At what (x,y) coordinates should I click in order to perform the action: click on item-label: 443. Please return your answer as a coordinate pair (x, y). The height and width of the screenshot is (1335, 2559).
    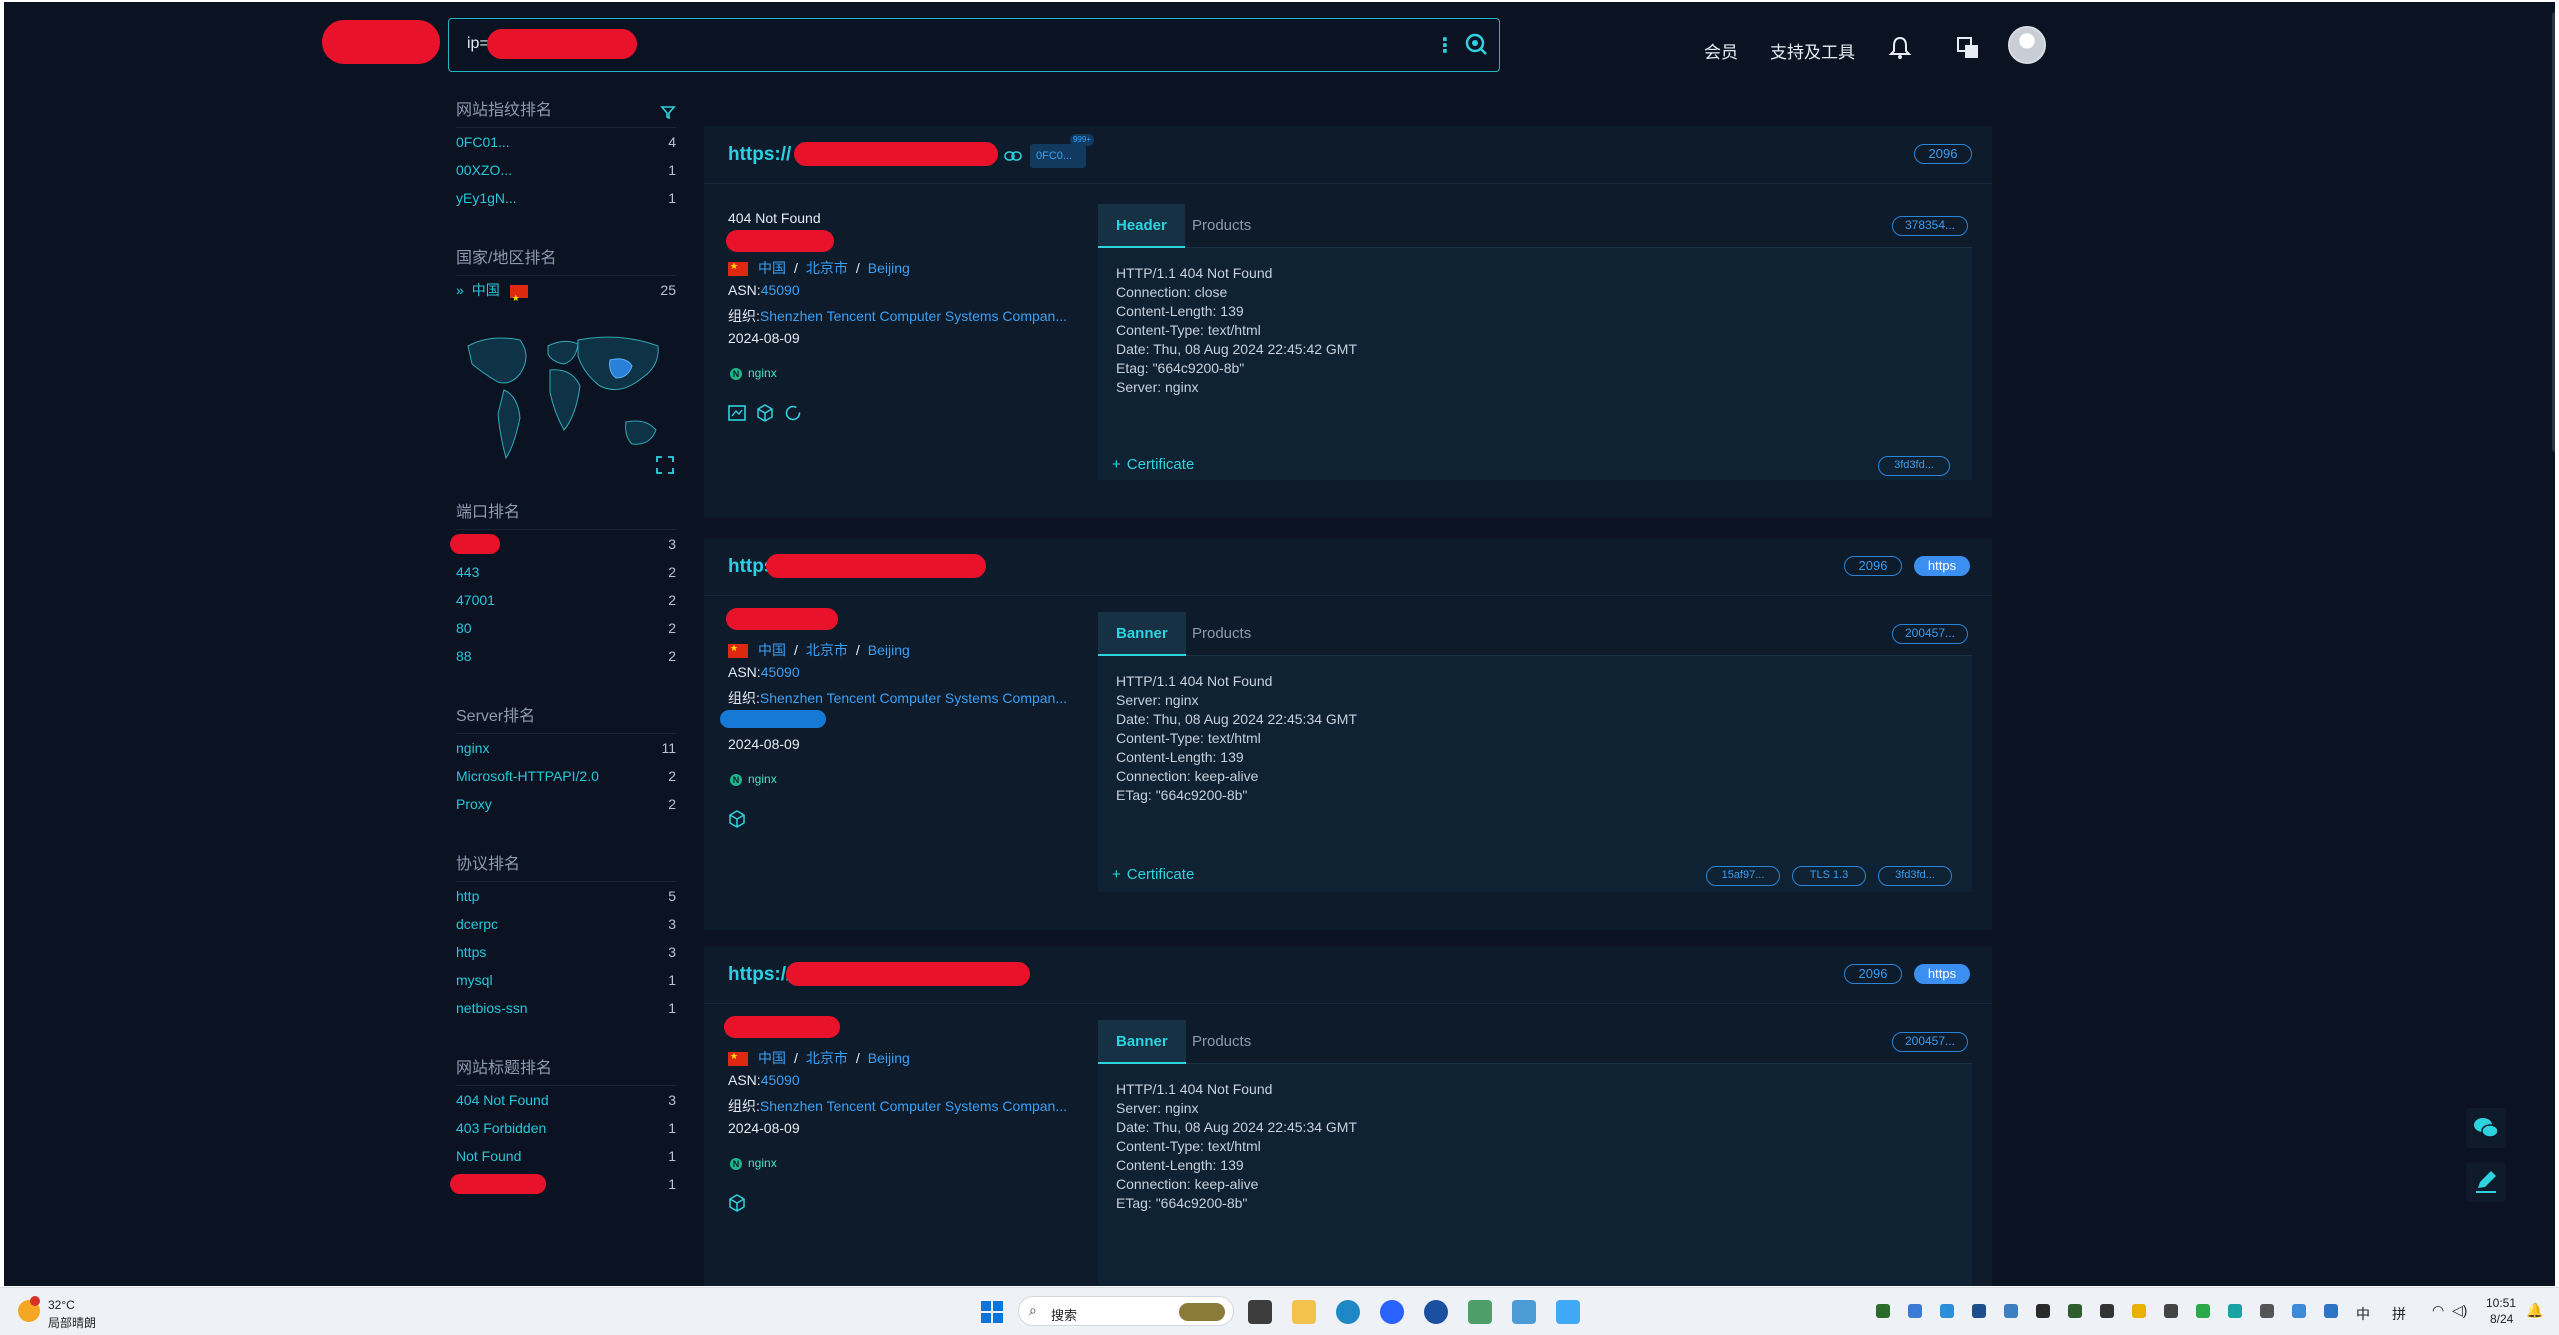
    Looking at the image, I should click on (467, 572).